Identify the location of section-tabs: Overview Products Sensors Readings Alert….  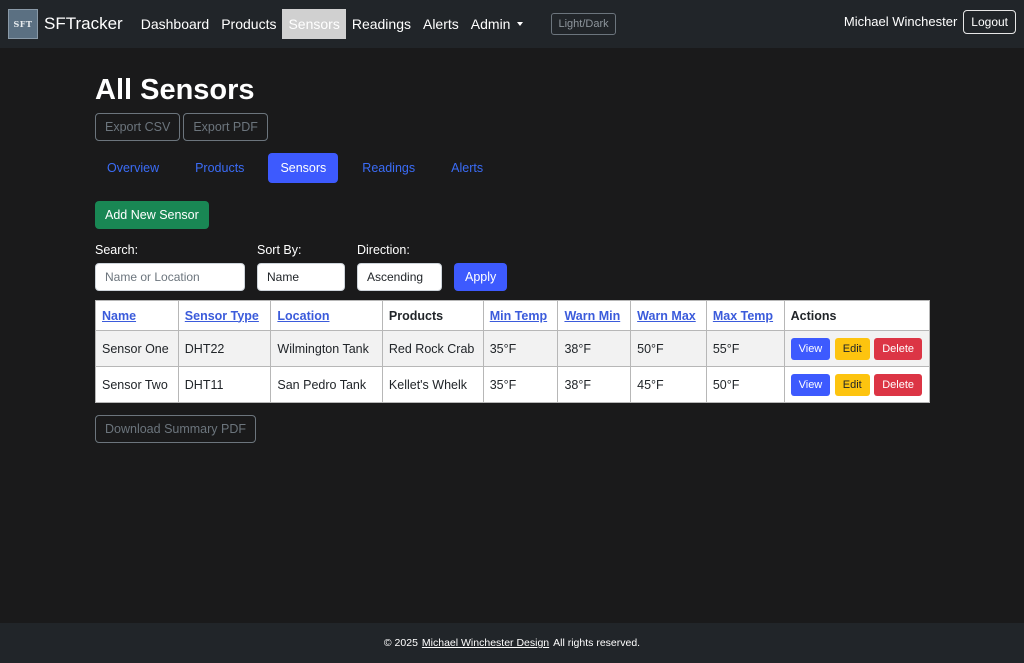
(301, 168).